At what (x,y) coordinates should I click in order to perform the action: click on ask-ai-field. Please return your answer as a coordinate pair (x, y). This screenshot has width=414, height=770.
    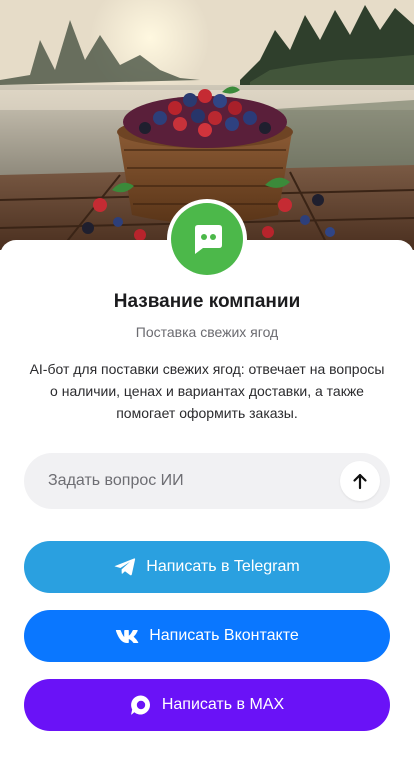
    Looking at the image, I should click on (207, 481).